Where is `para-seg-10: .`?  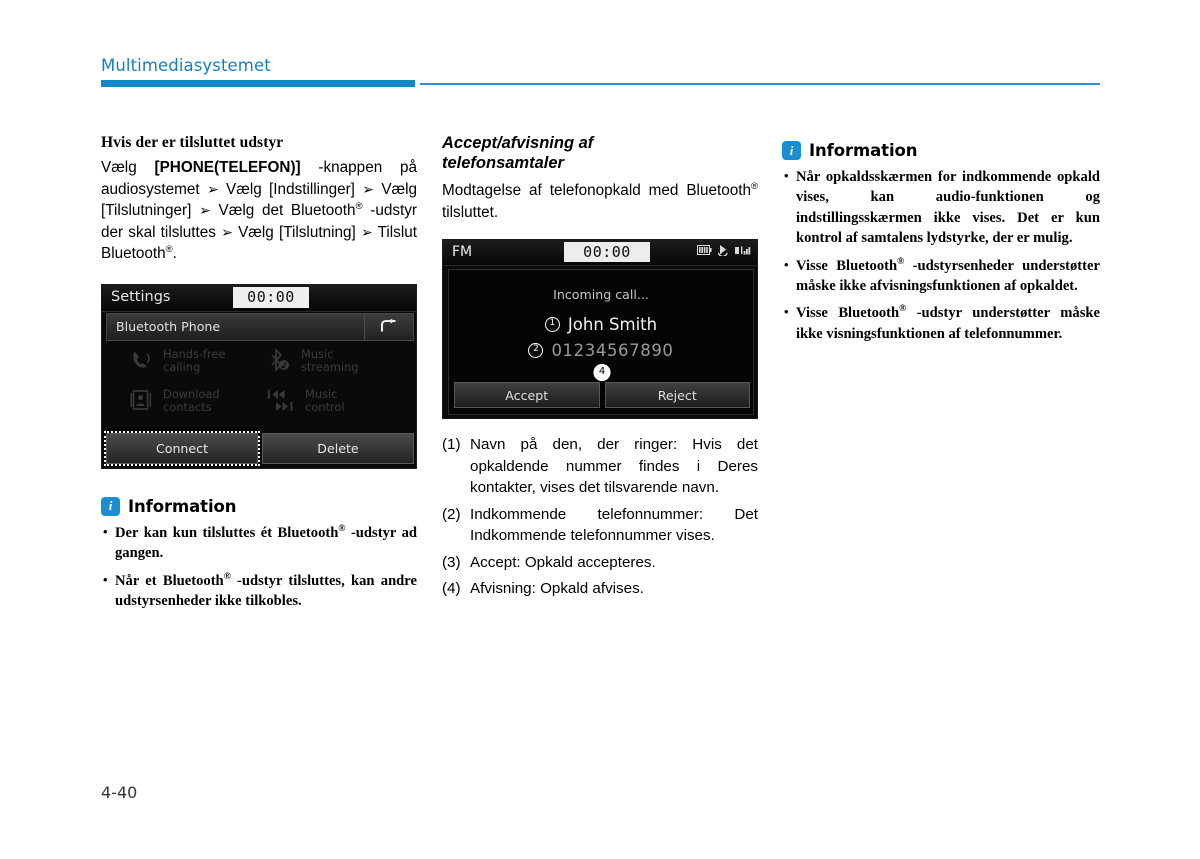 para-seg-10: . is located at coordinates (174, 254).